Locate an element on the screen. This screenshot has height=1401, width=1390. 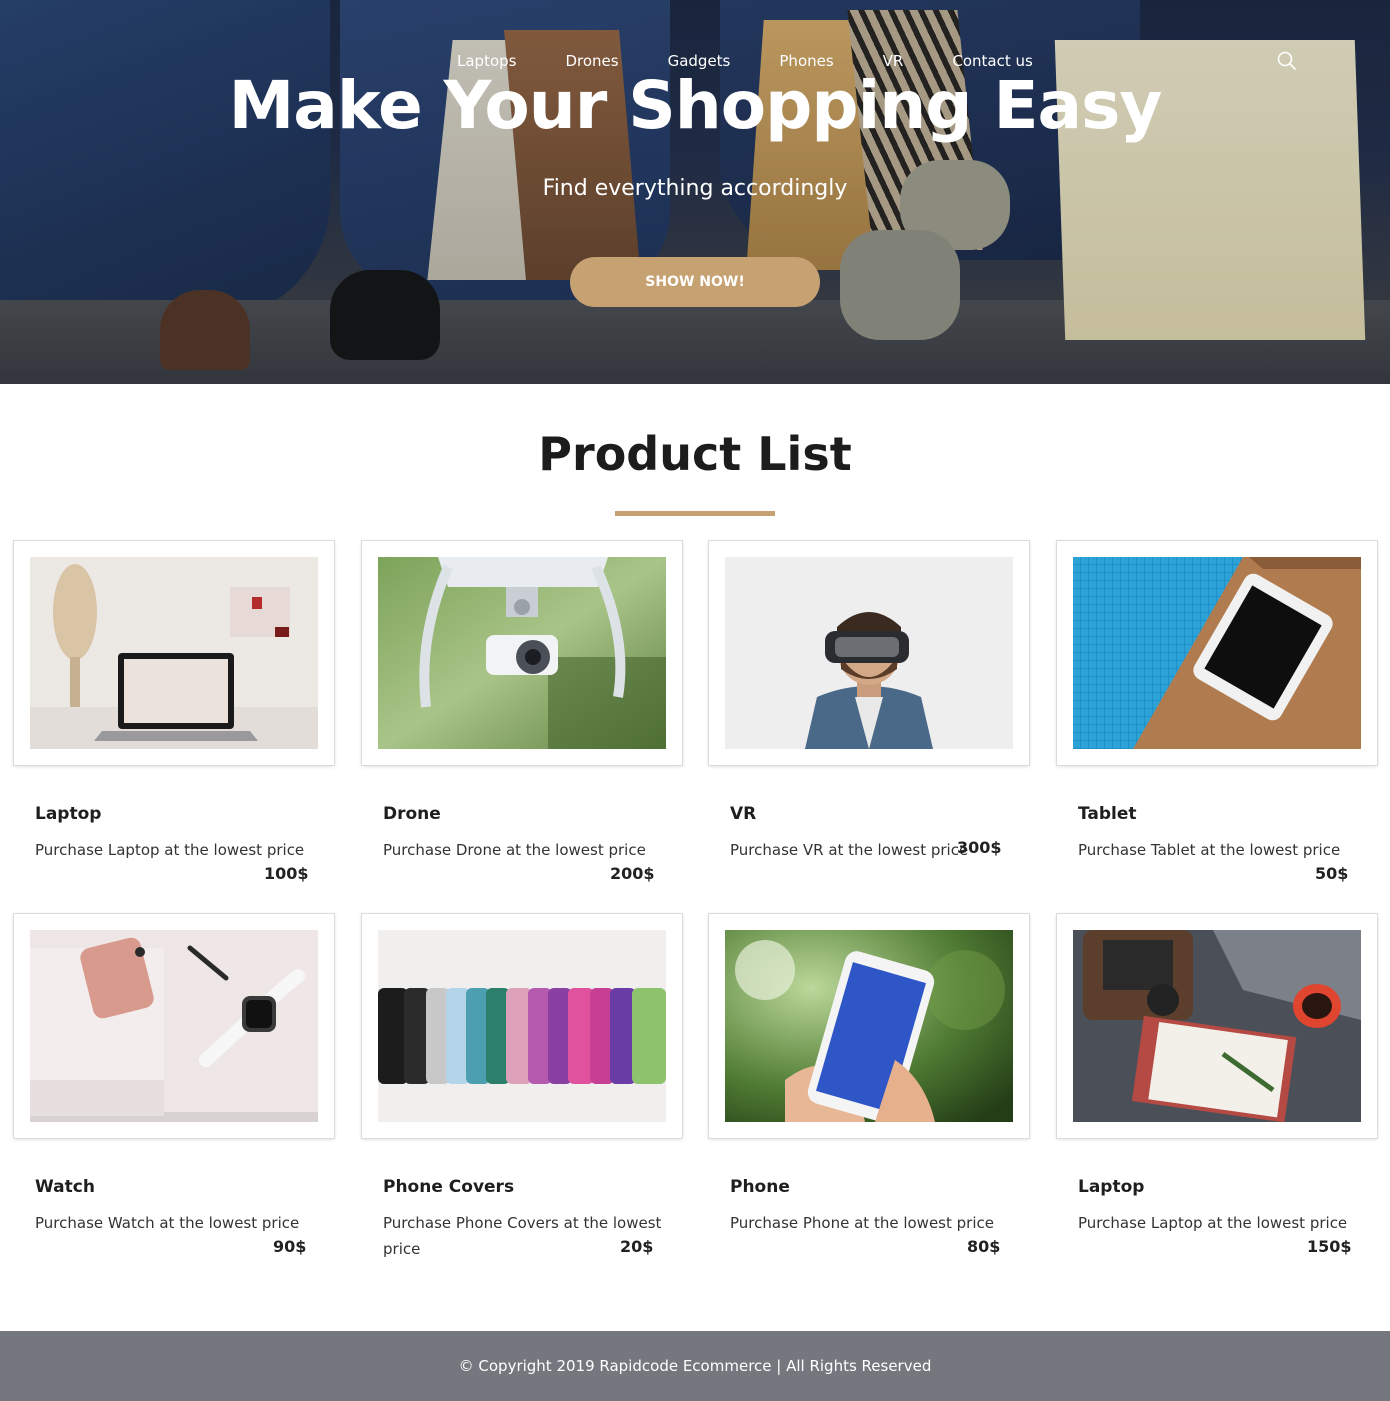
vr-headset-photo is located at coordinates (869, 653).